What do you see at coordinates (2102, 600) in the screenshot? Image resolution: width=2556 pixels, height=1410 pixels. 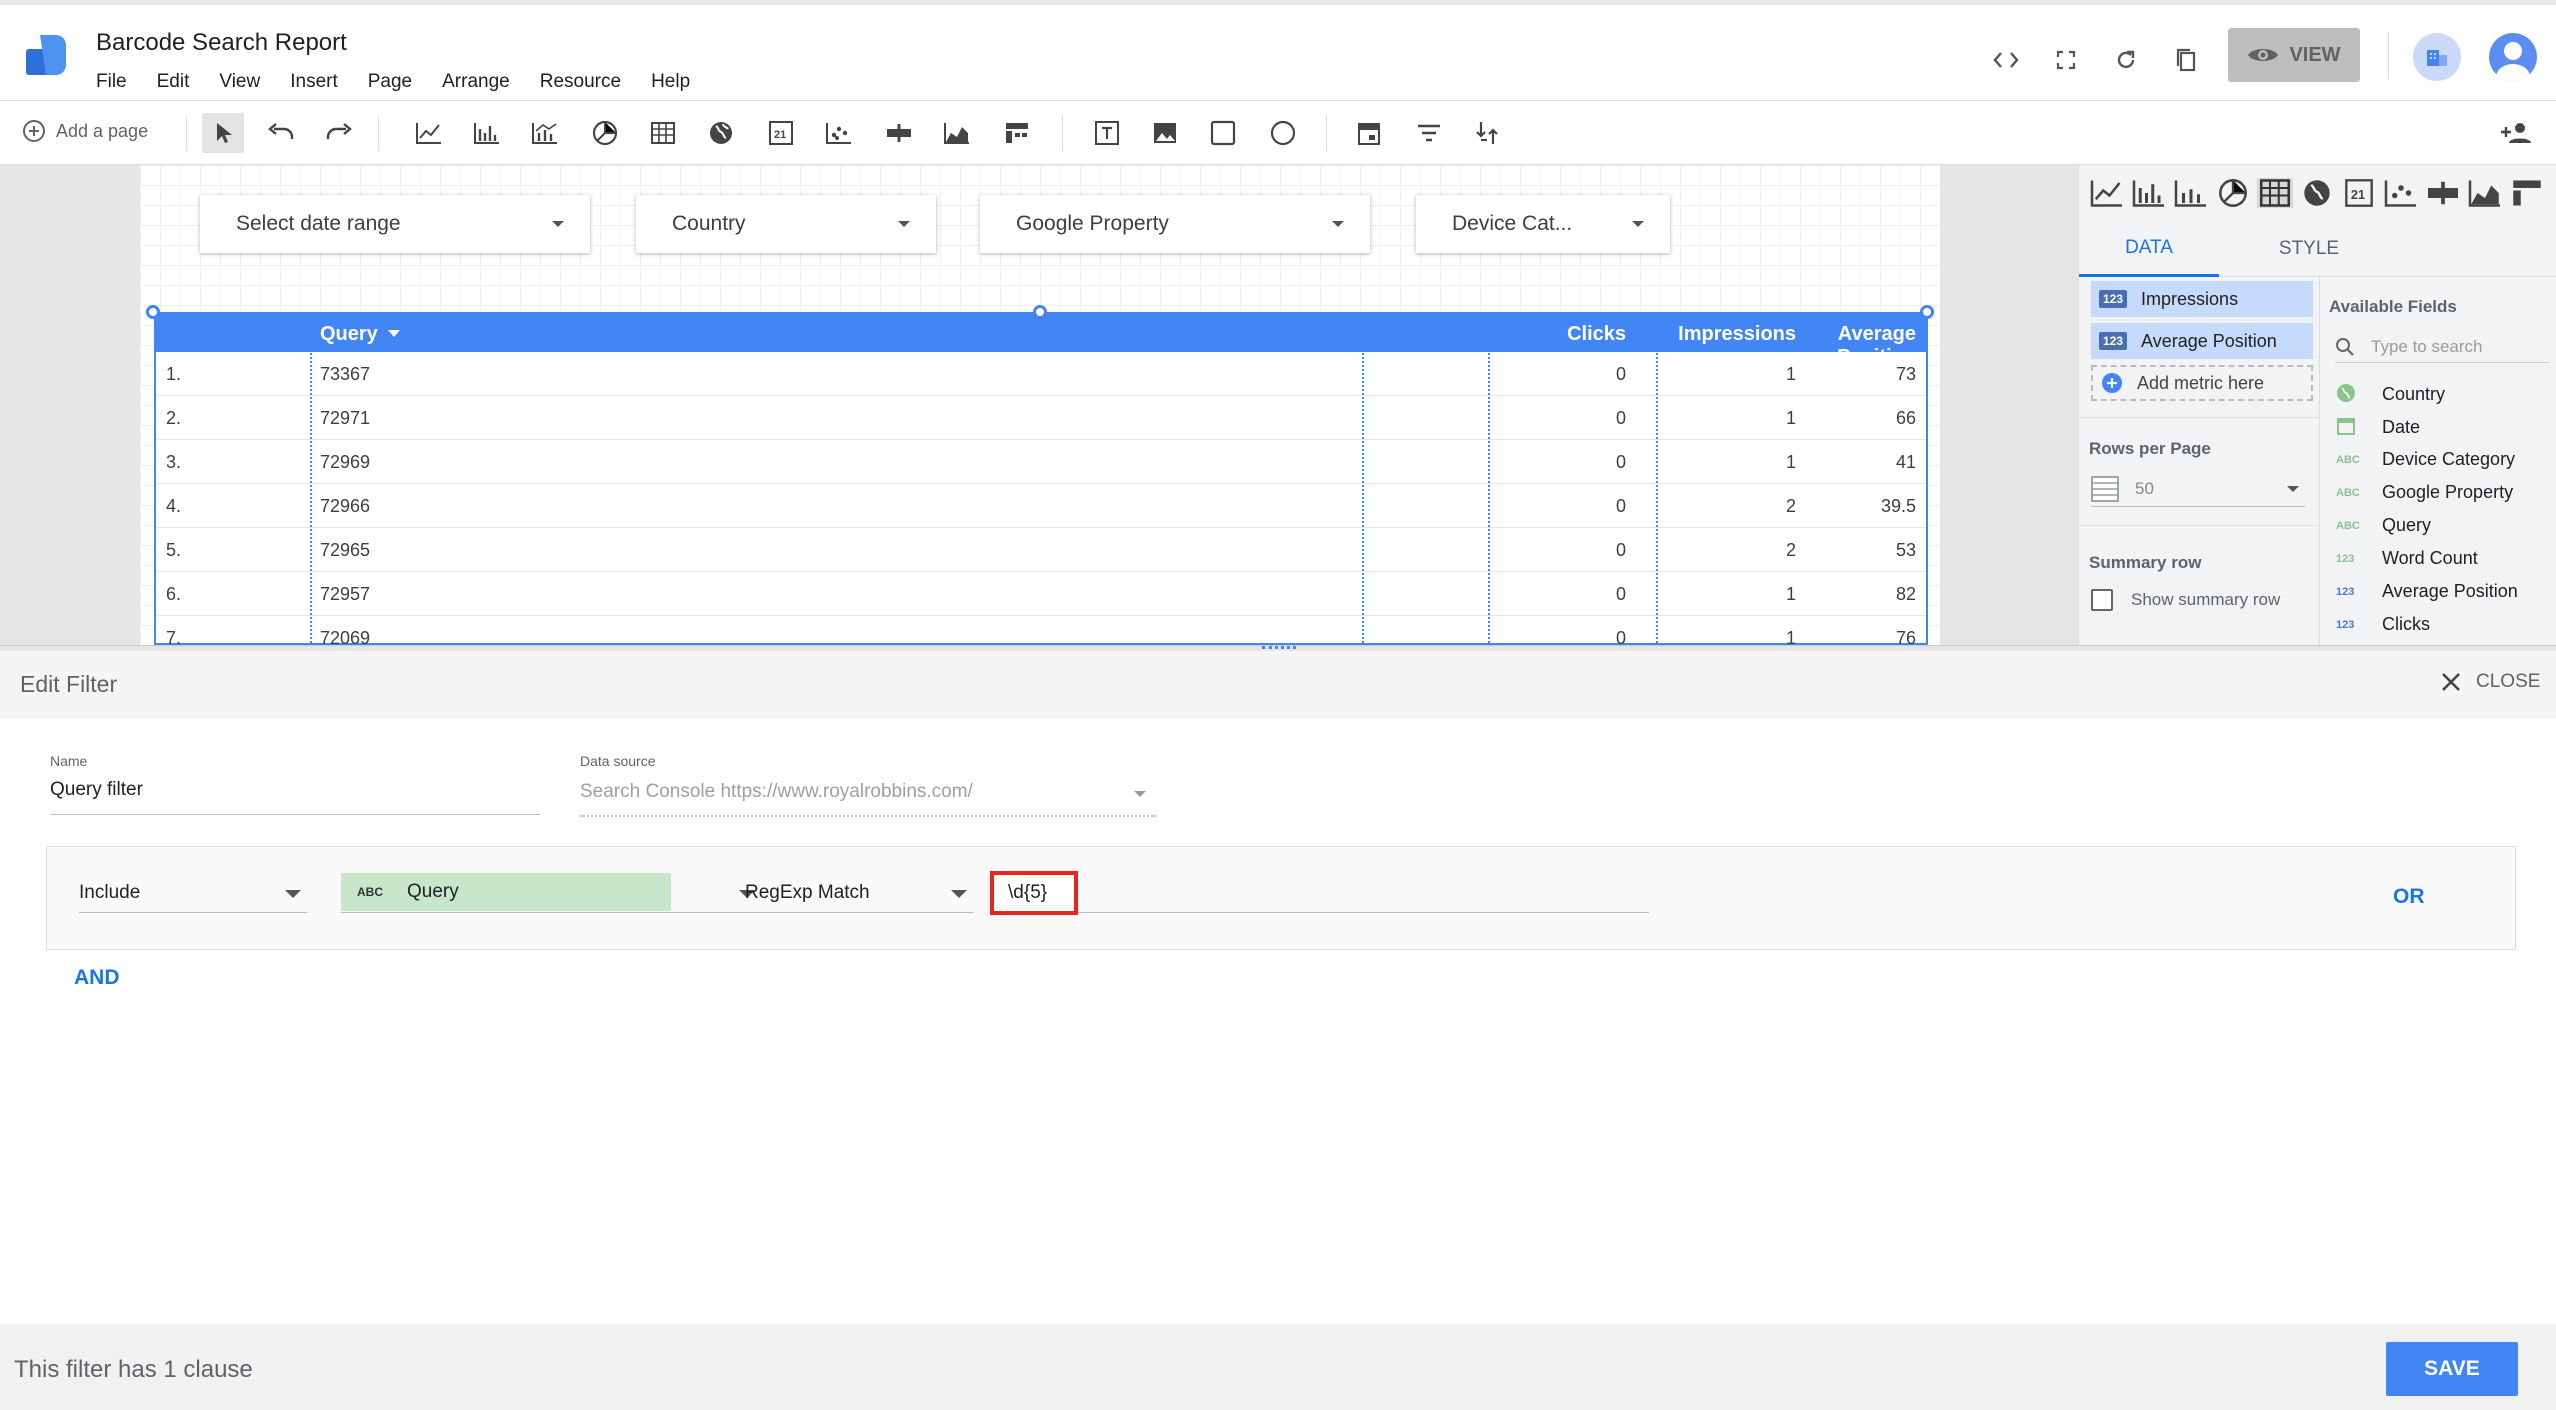 I see `checkbox-box` at bounding box center [2102, 600].